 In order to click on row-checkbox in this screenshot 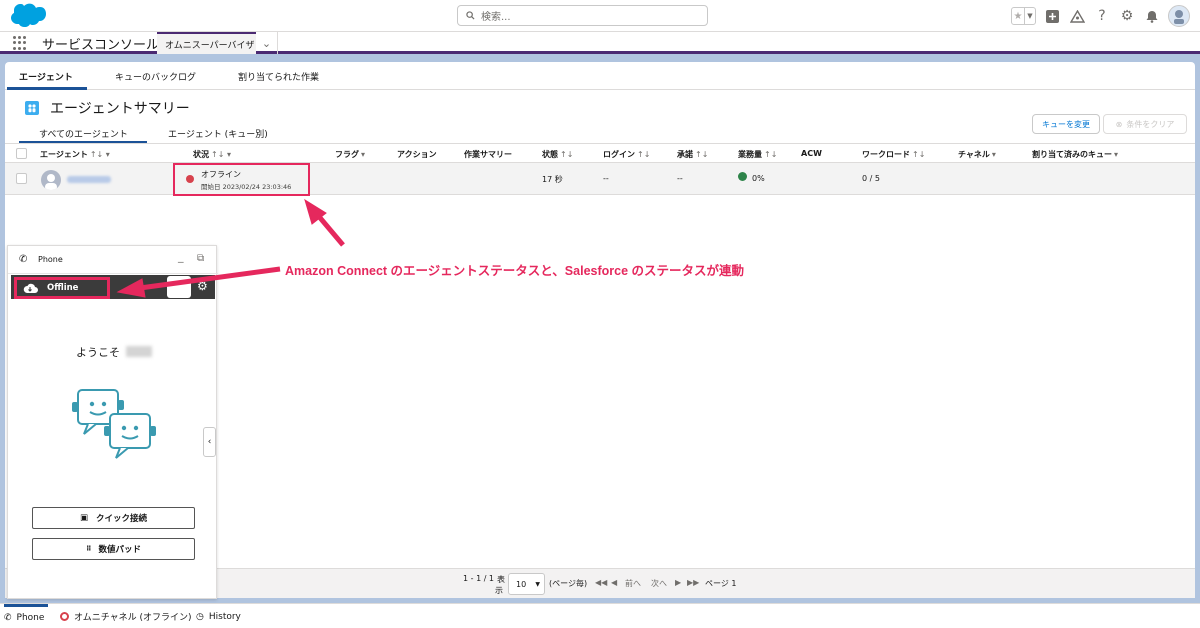, I will do `click(21, 178)`.